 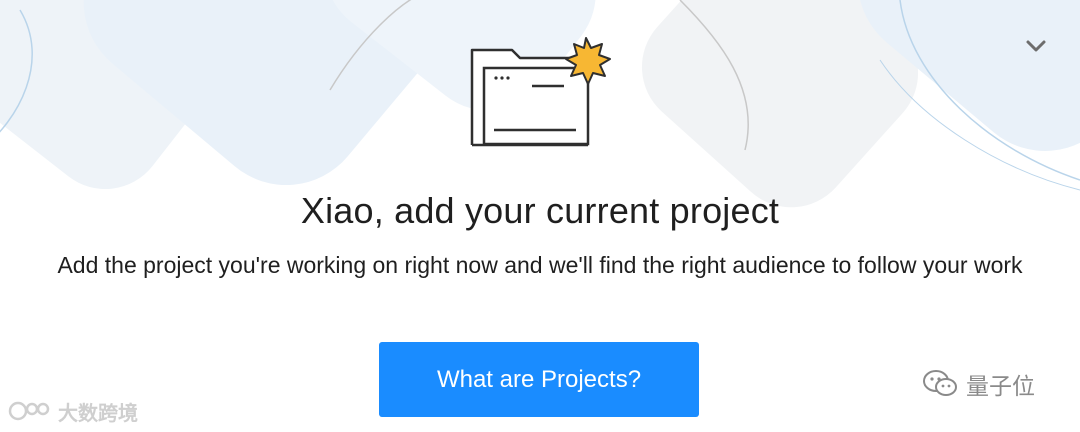 I want to click on watermark-left: 大数跨境, so click(x=72, y=411).